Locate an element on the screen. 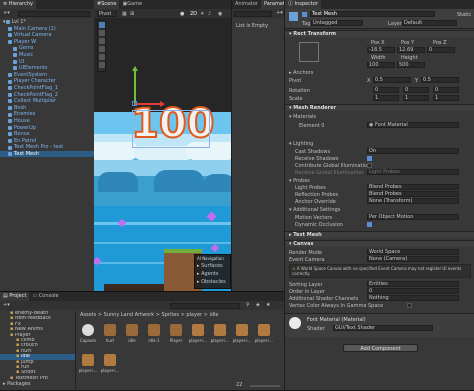 This screenshot has height=391, width=474. asset-tile: Capsule is located at coordinates (88, 336).